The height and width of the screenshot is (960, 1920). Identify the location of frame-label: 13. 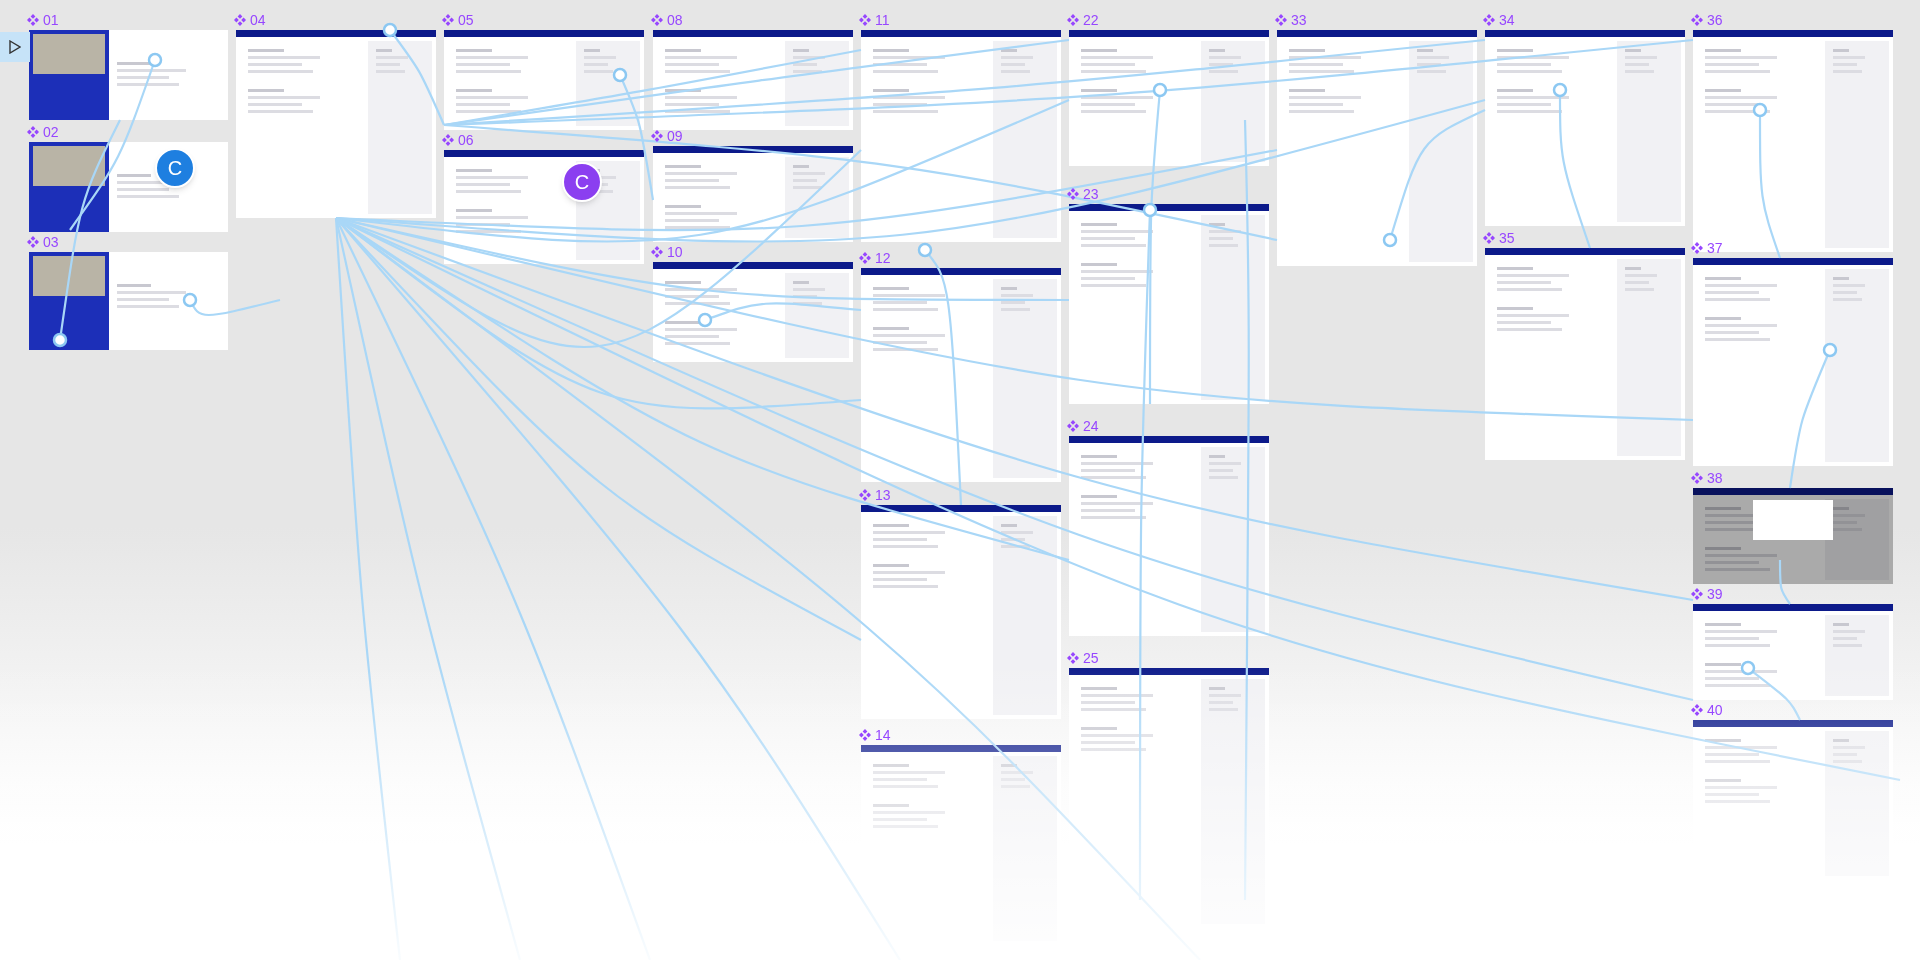
(883, 495).